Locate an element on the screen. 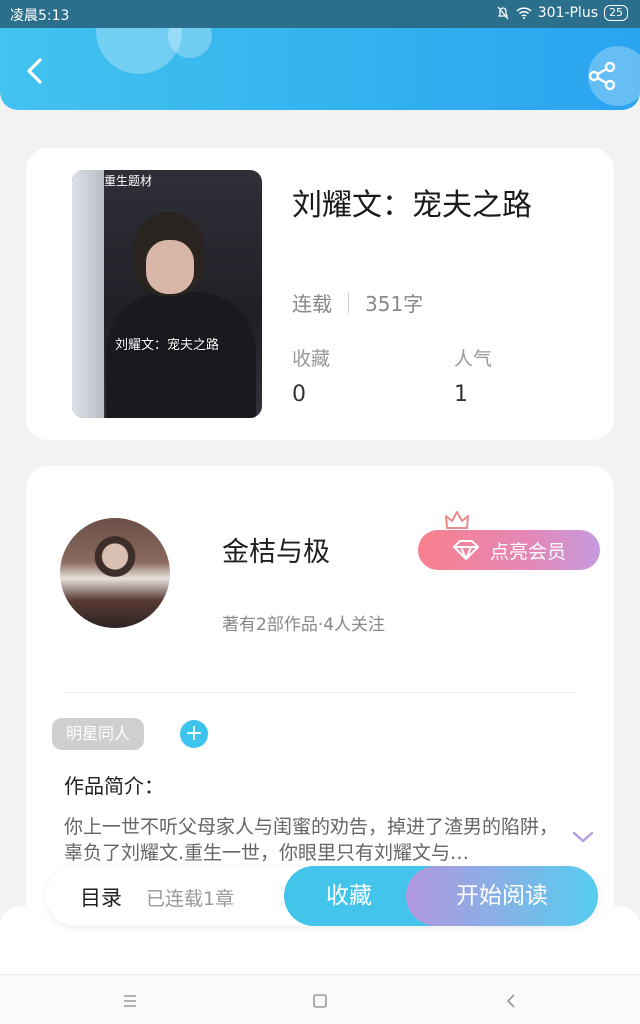  serial-status: 连载 is located at coordinates (312, 304).